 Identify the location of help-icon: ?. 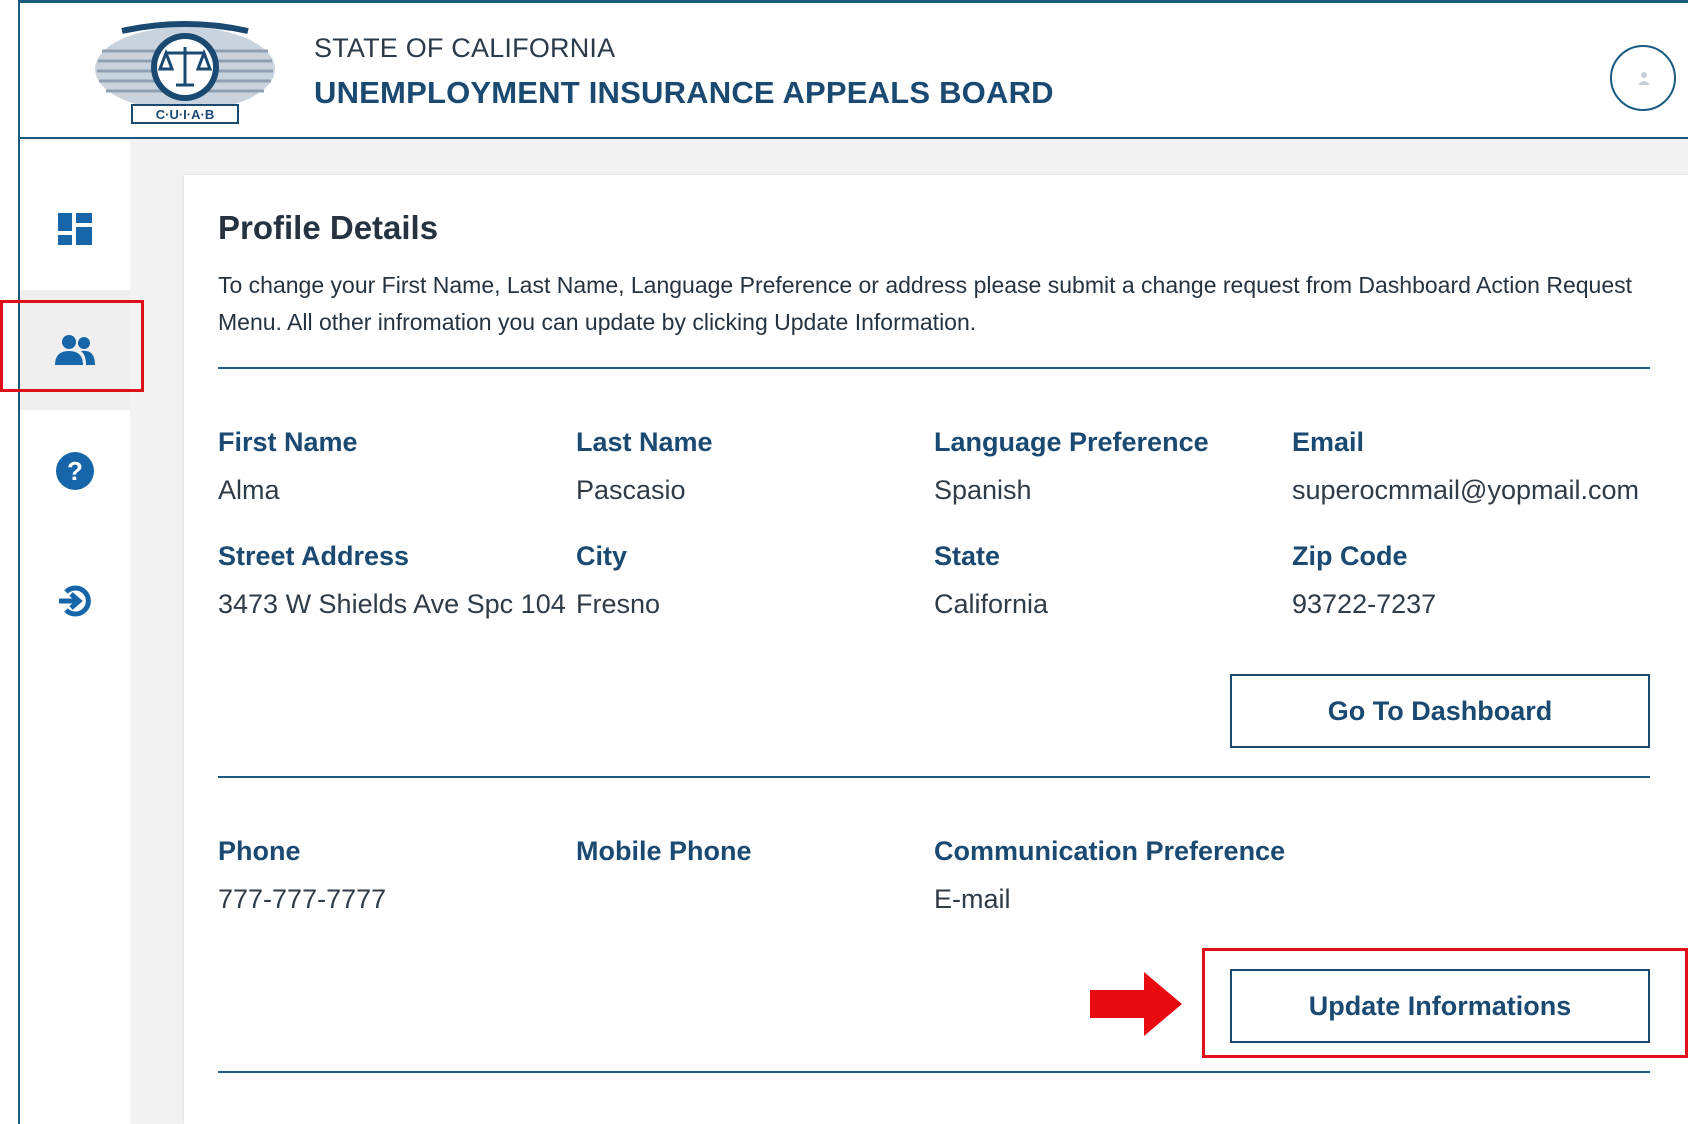
(75, 471).